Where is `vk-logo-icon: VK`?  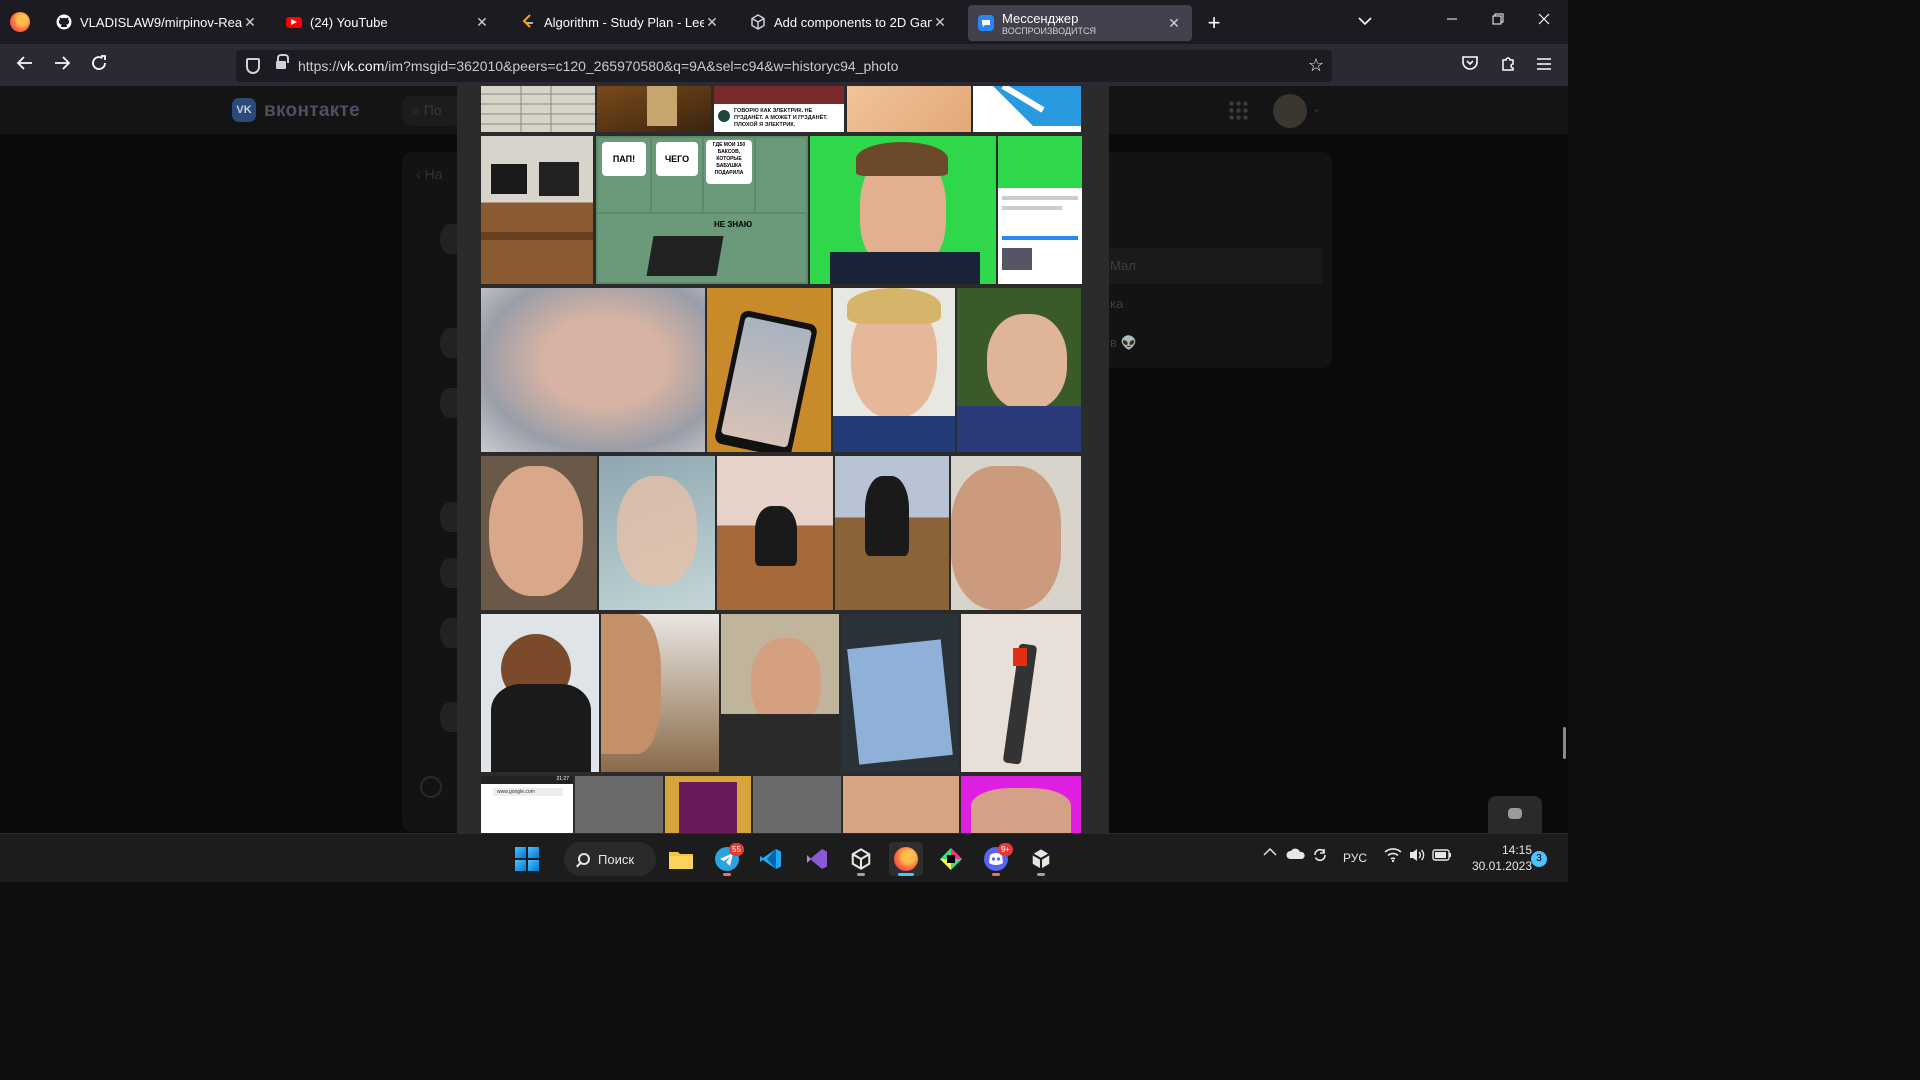
vk-logo-icon: VK is located at coordinates (244, 110).